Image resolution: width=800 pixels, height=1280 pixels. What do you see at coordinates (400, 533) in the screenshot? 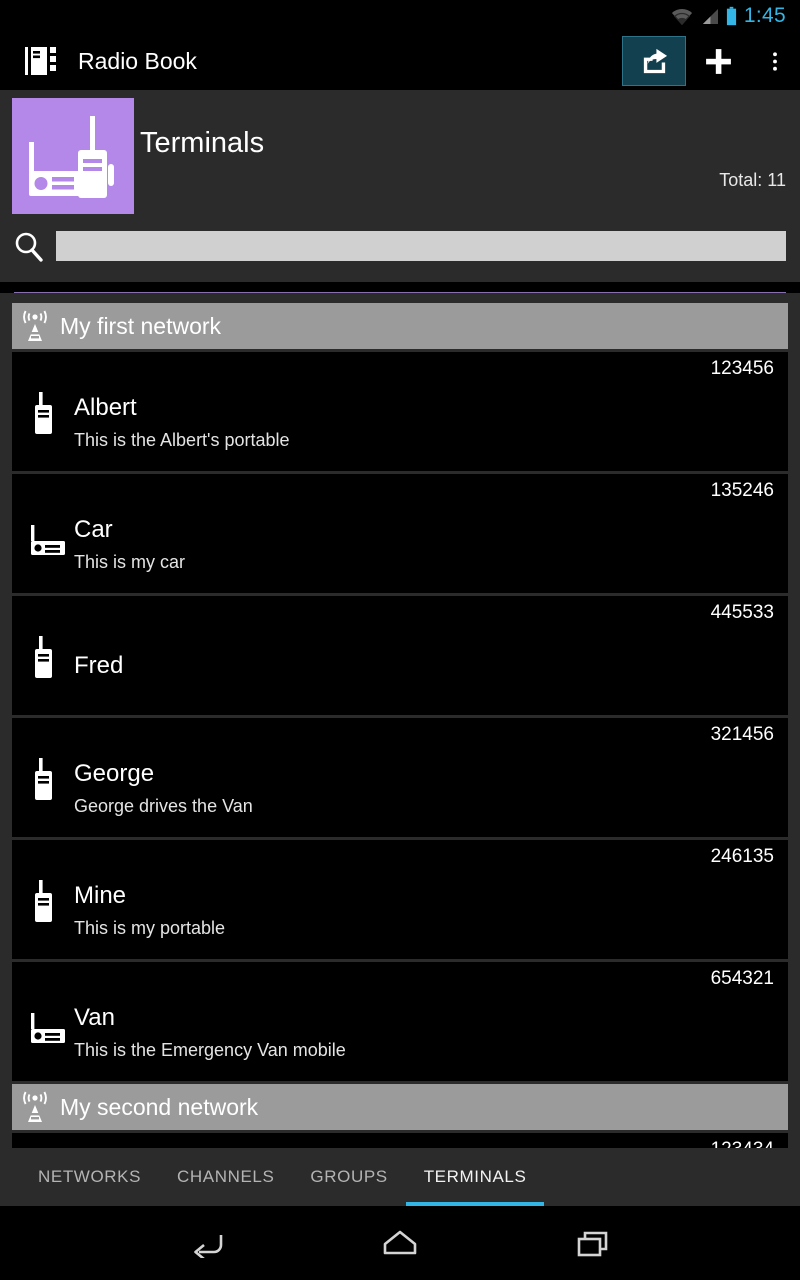
I see `table-row: 135246 Car This is my car` at bounding box center [400, 533].